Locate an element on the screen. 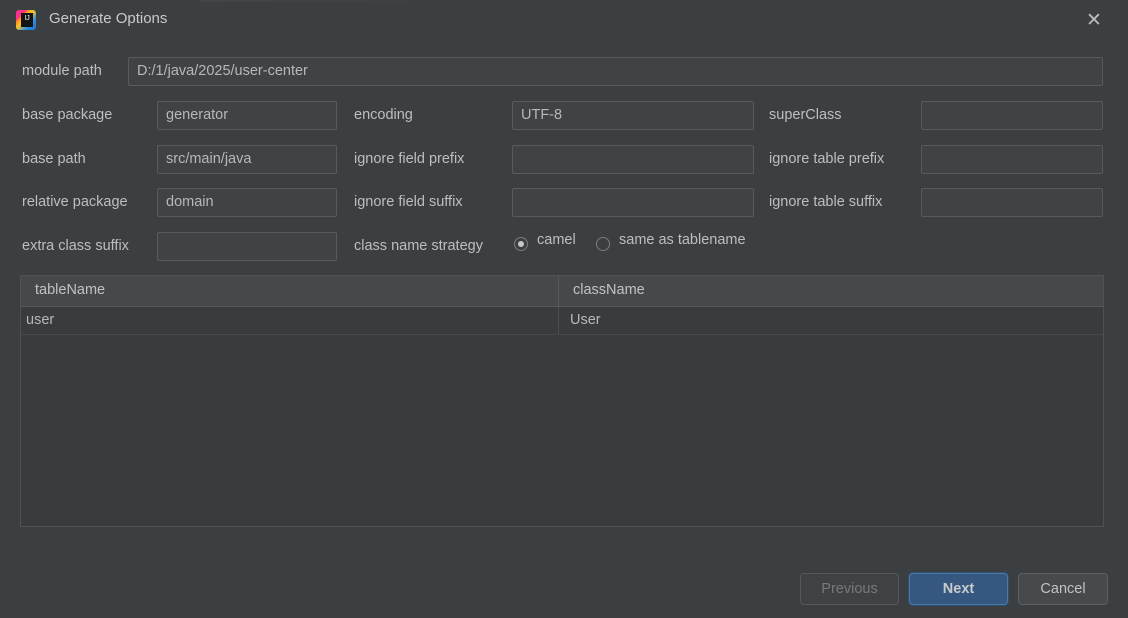 This screenshot has height=618, width=1128. intellij-icon-label: IJ is located at coordinates (27, 18).